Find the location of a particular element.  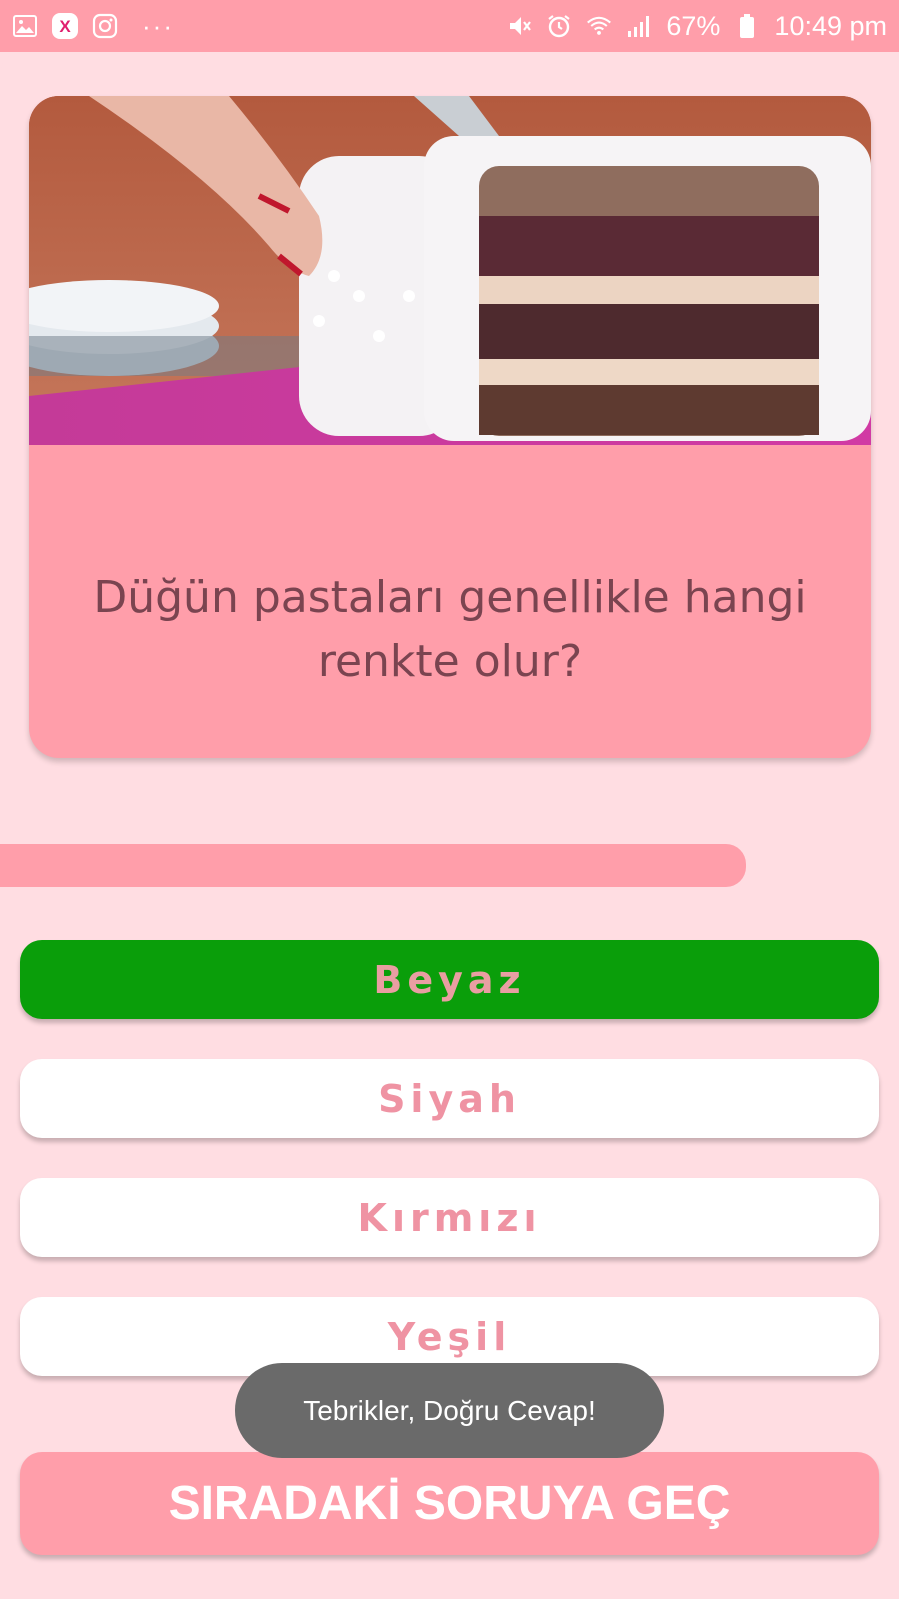

progress-bar is located at coordinates (373, 865).